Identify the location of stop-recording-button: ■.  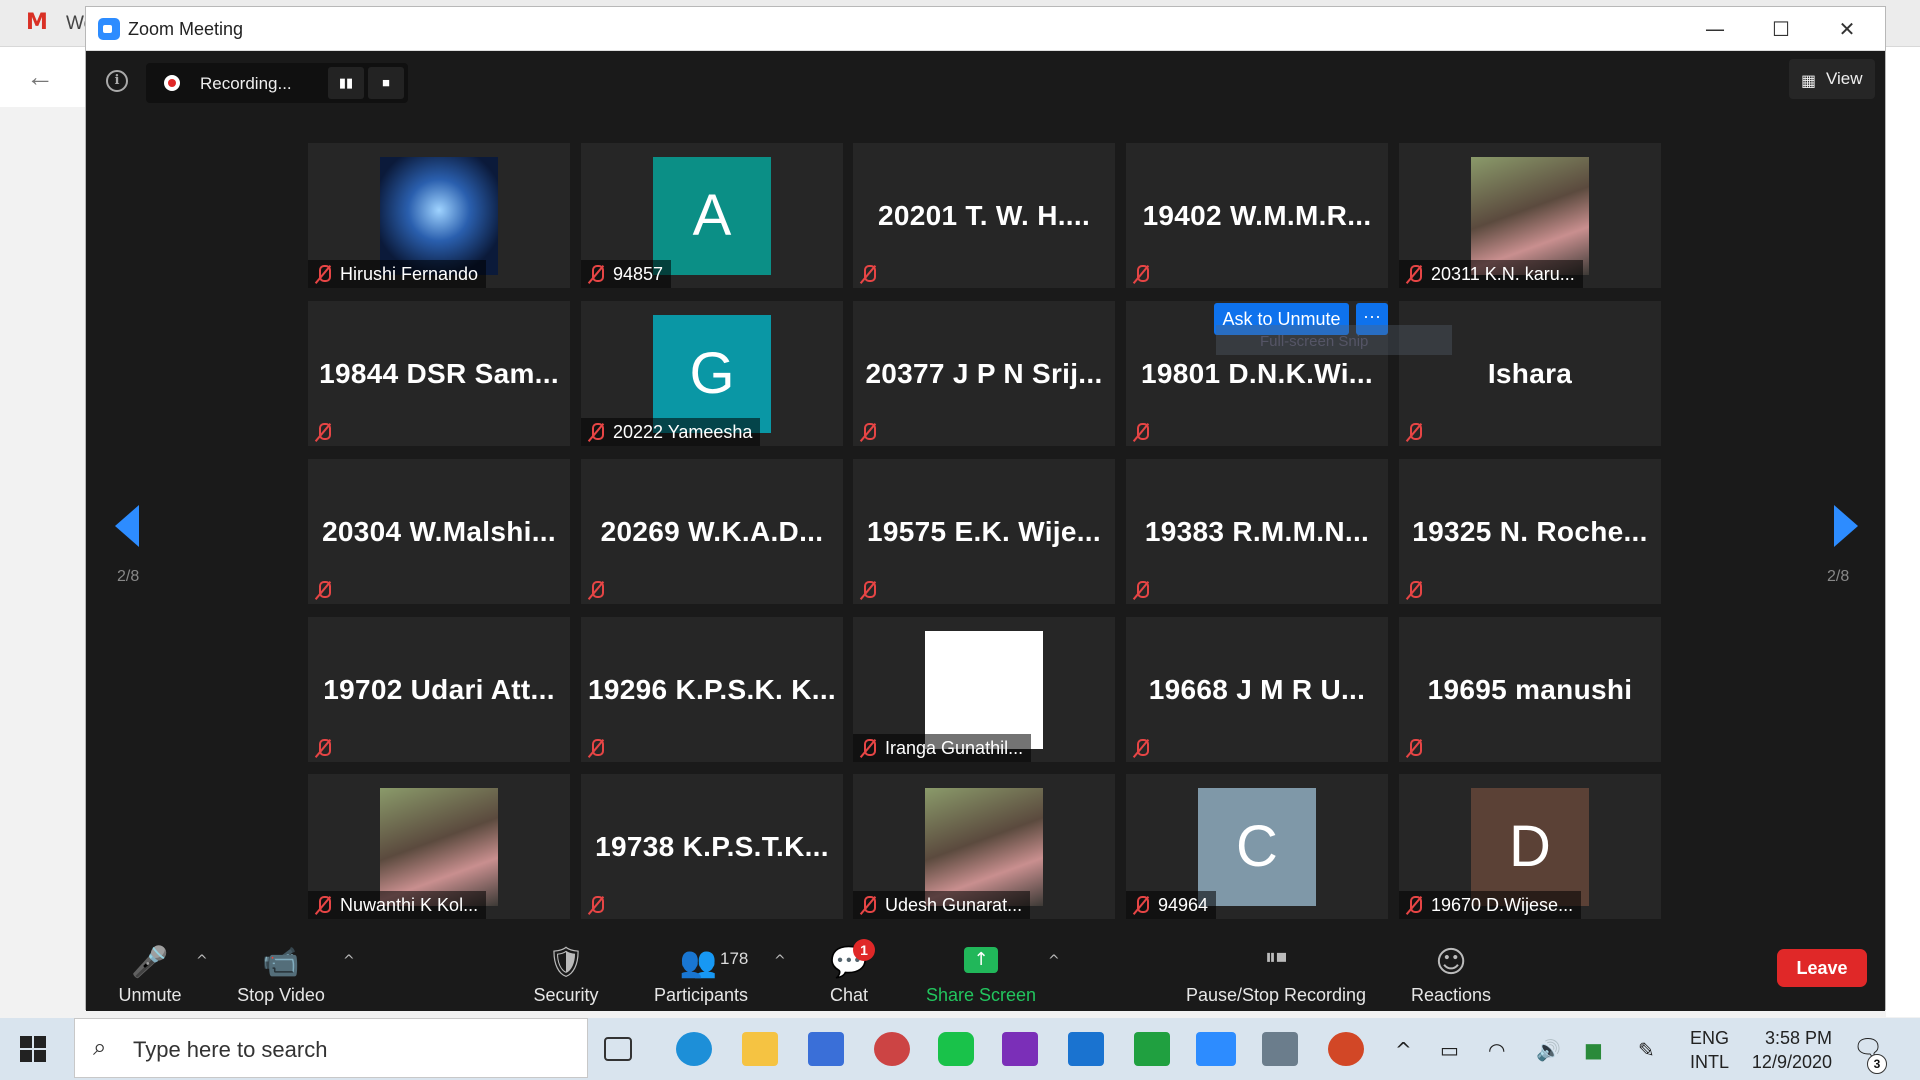
(386, 83).